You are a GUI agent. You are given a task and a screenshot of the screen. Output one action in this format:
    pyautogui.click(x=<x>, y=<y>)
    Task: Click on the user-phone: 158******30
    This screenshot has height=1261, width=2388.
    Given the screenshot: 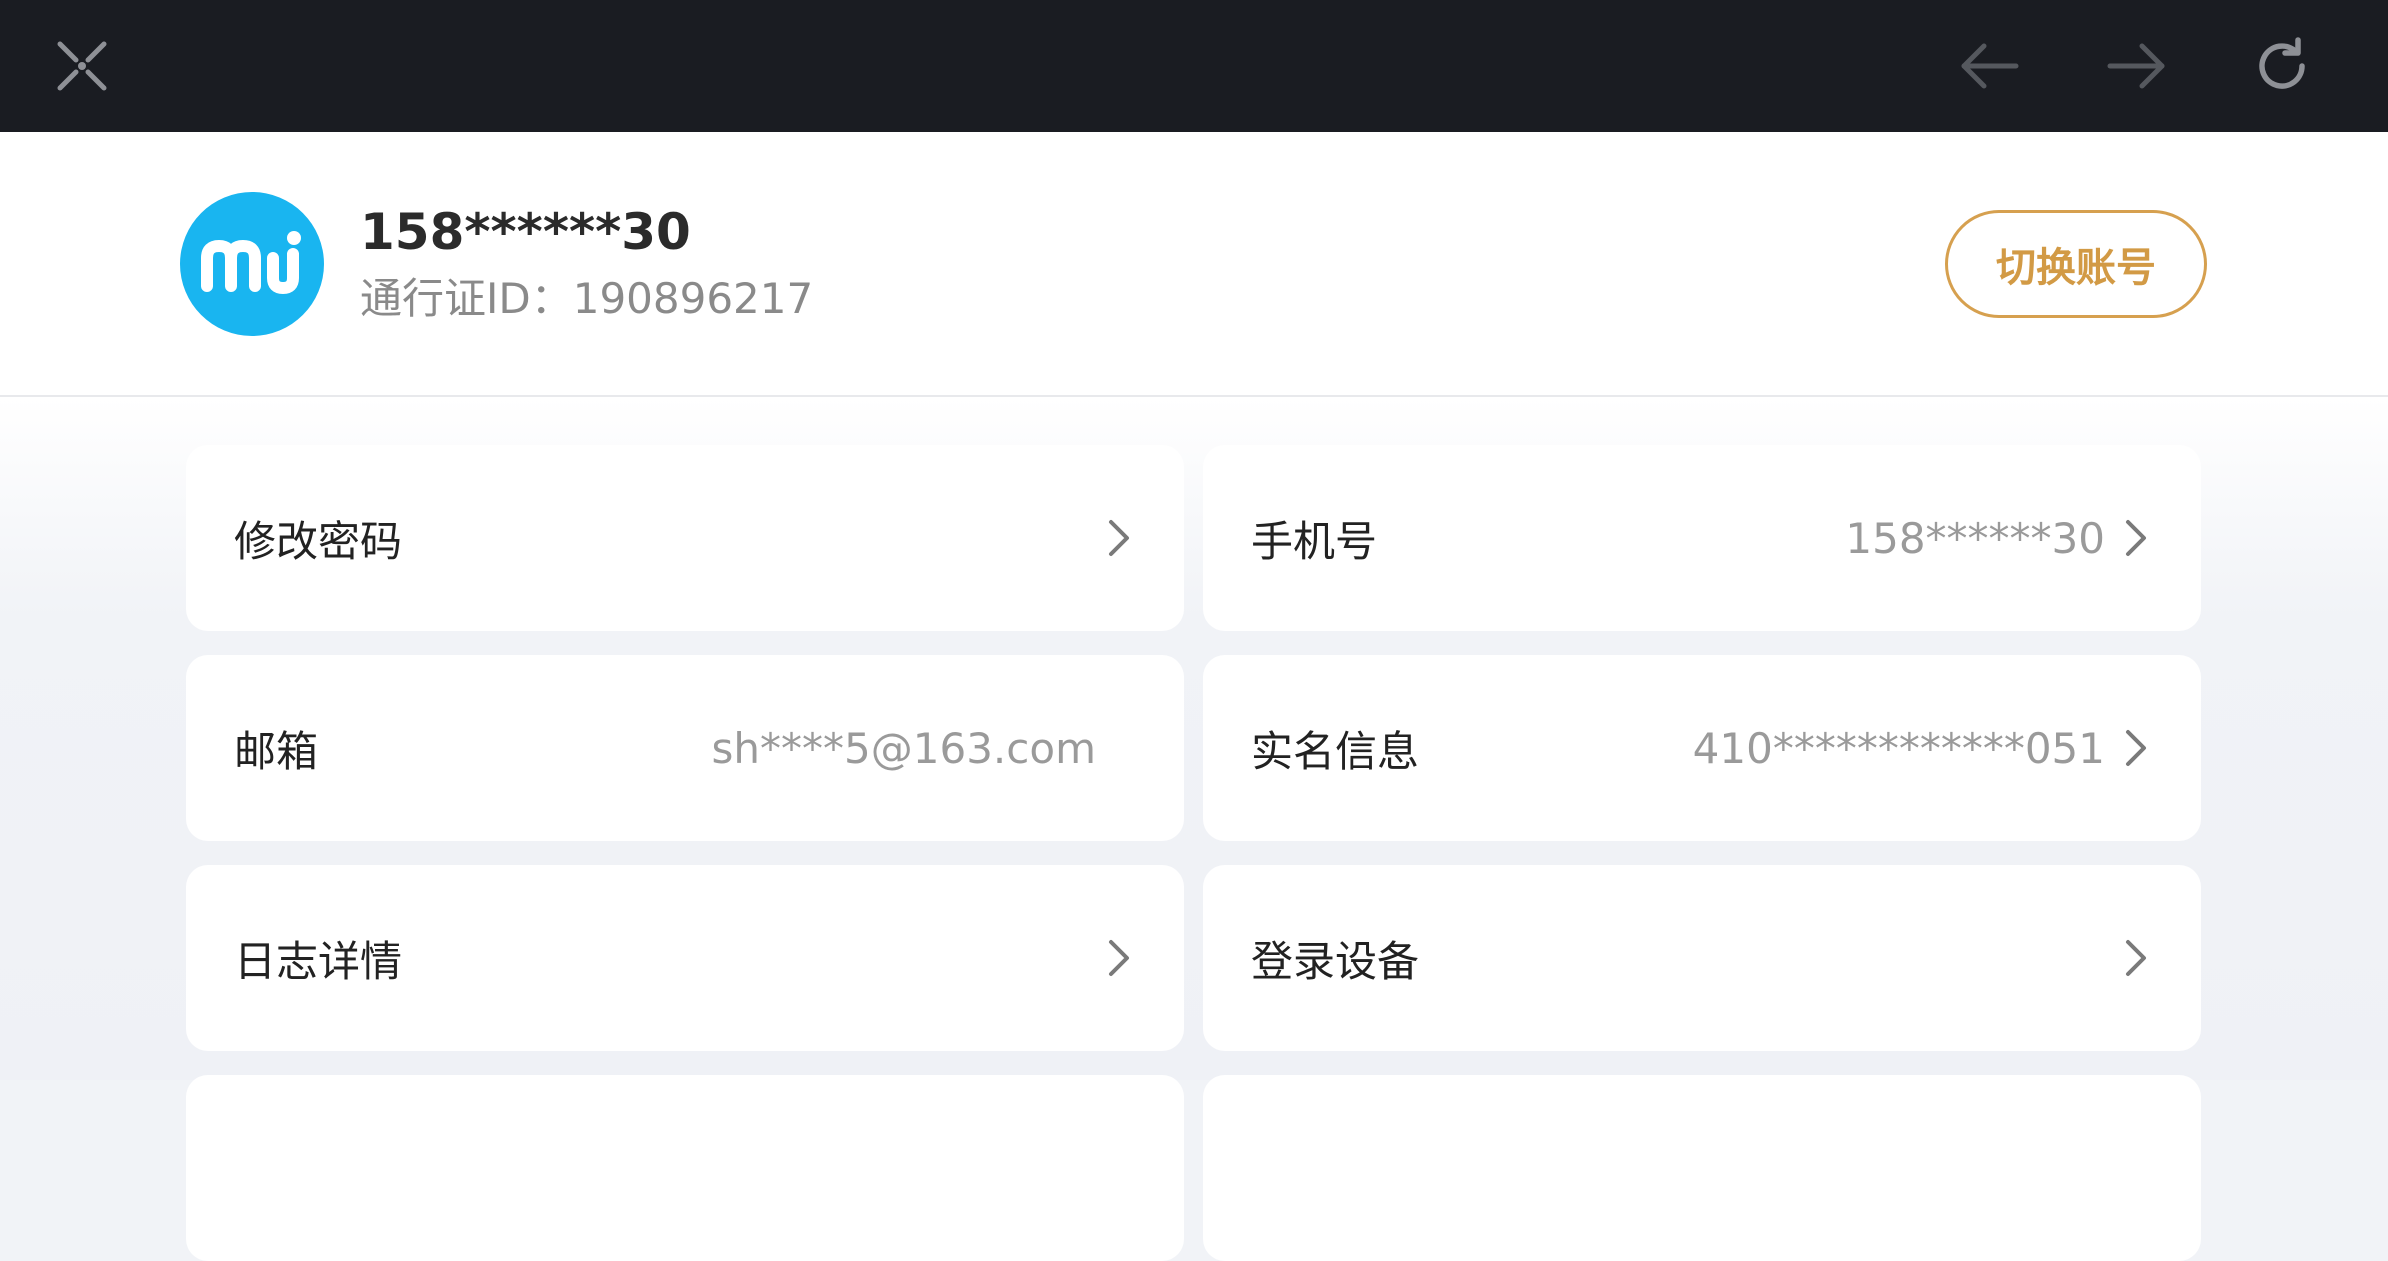 What is the action you would take?
    pyautogui.click(x=525, y=232)
    